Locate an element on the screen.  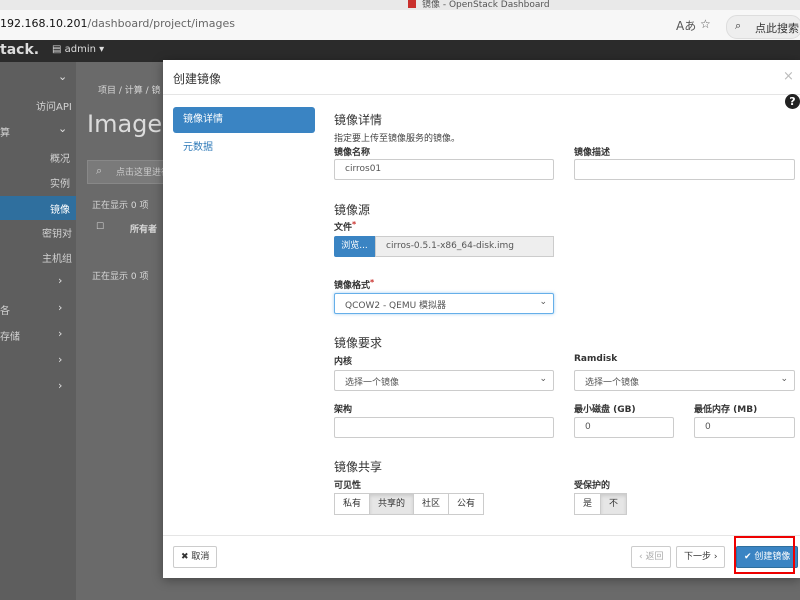
modal-footer: ✖ 取消 ‹ 返回 下一步 › ✔ 创建镜像 is located at coordinates (481, 557).